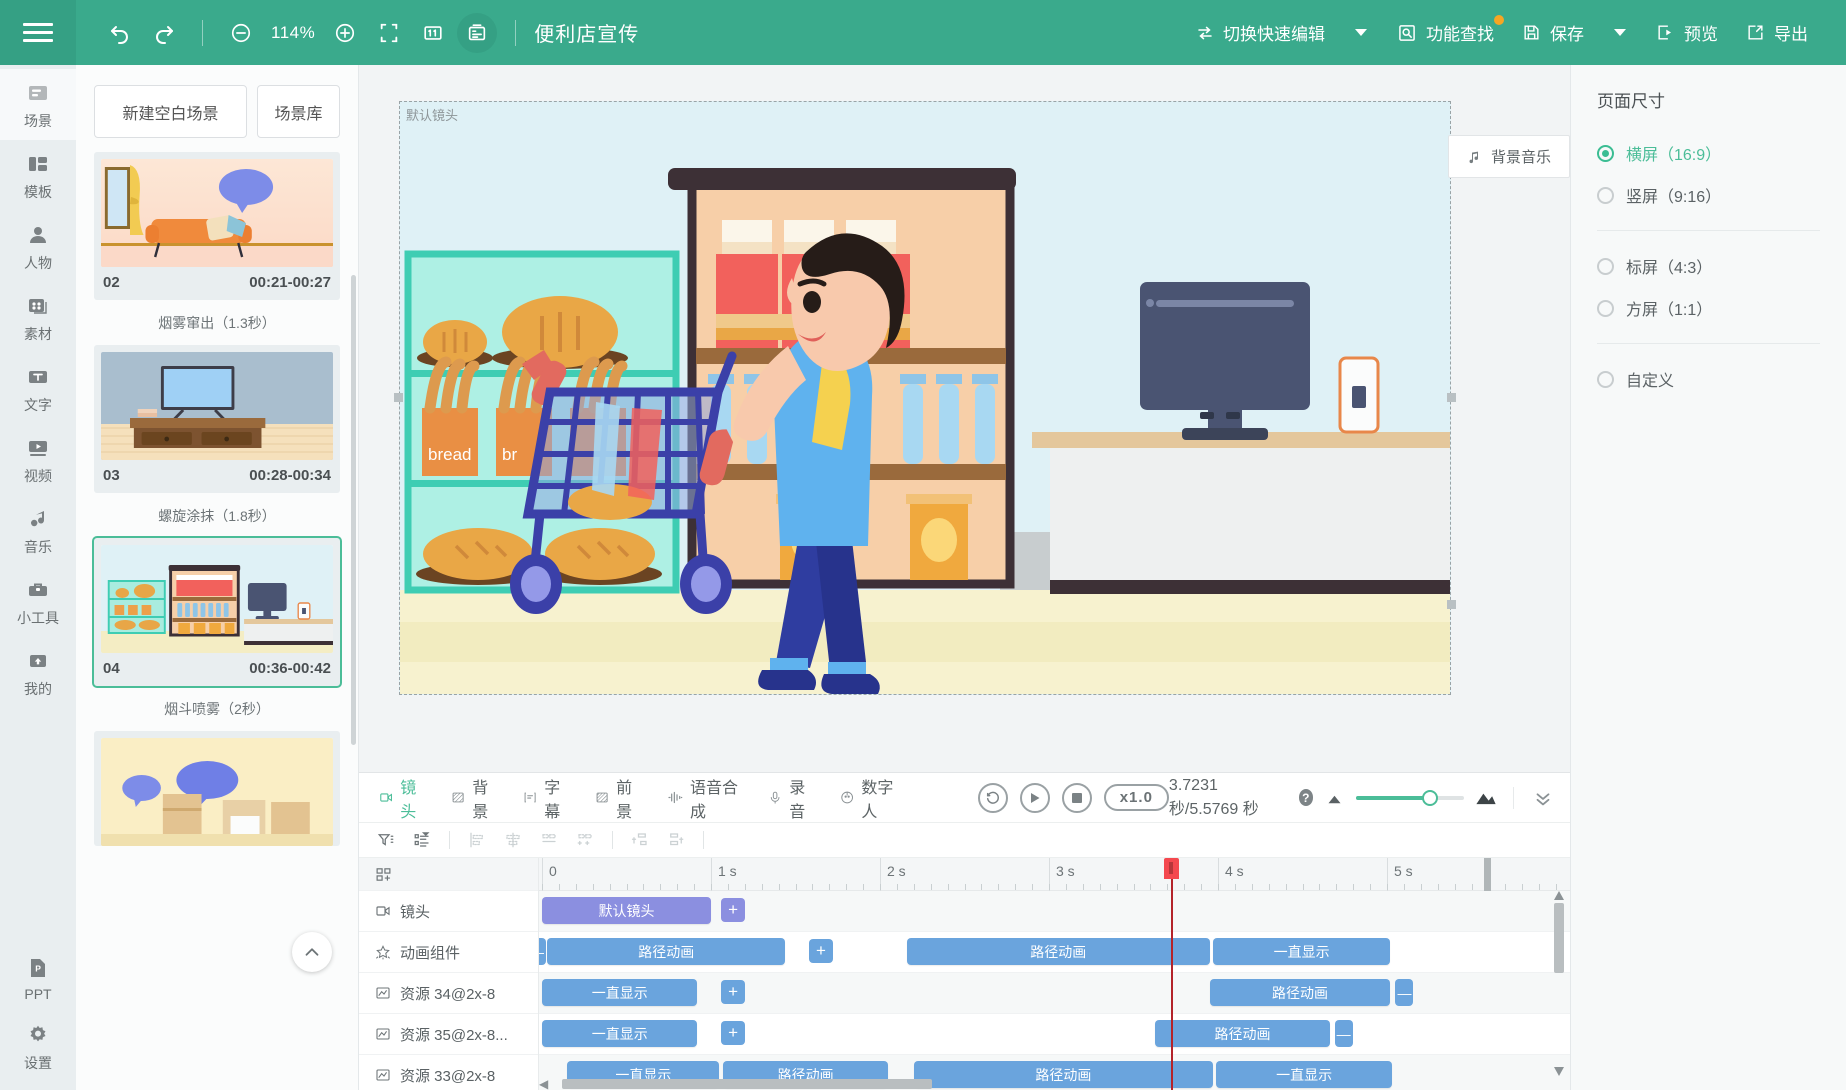  Describe the element at coordinates (312, 952) in the screenshot. I see `scroll-up-button` at that location.